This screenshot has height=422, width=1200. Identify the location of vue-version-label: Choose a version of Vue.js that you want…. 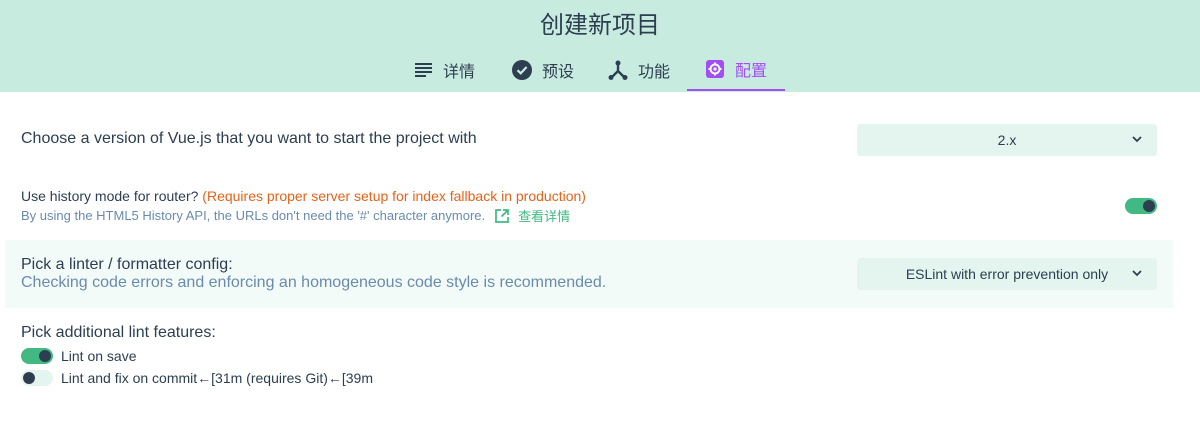
(249, 138).